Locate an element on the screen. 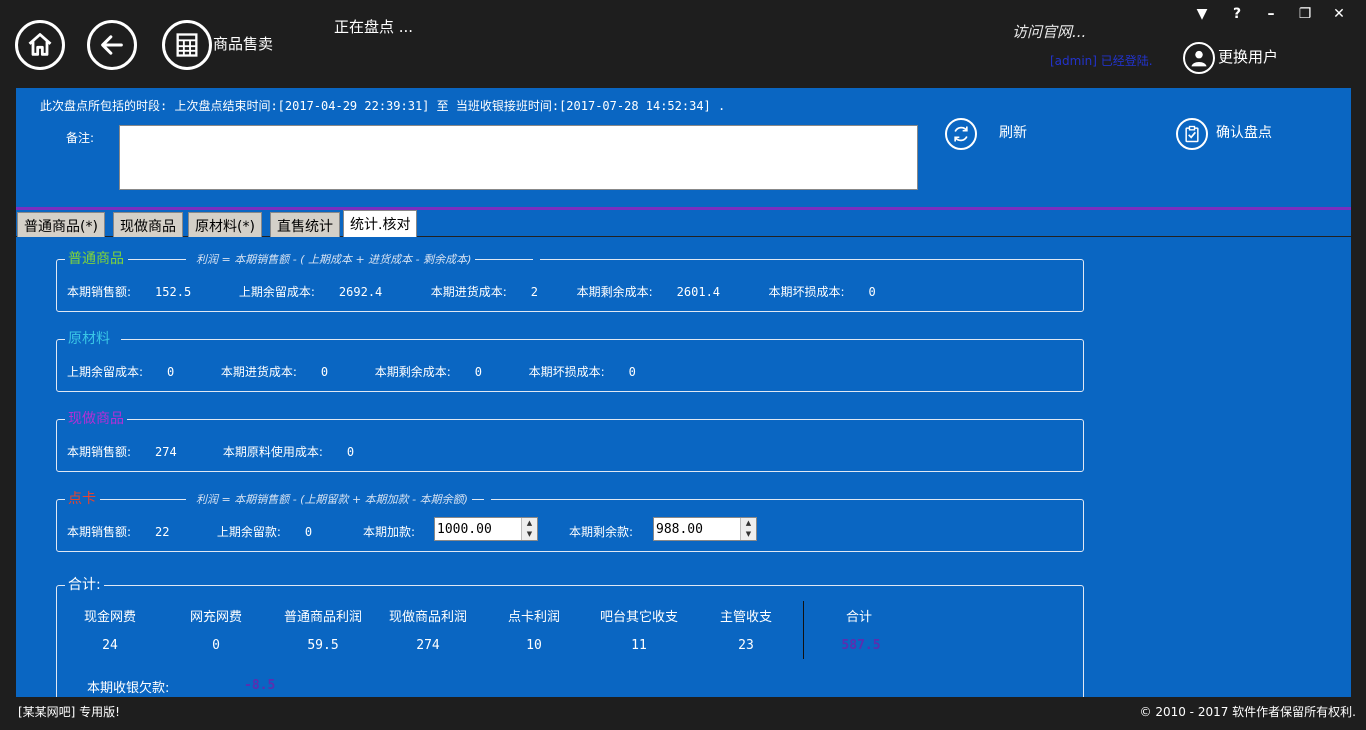 The image size is (1366, 730). help-icon: ? is located at coordinates (1237, 14).